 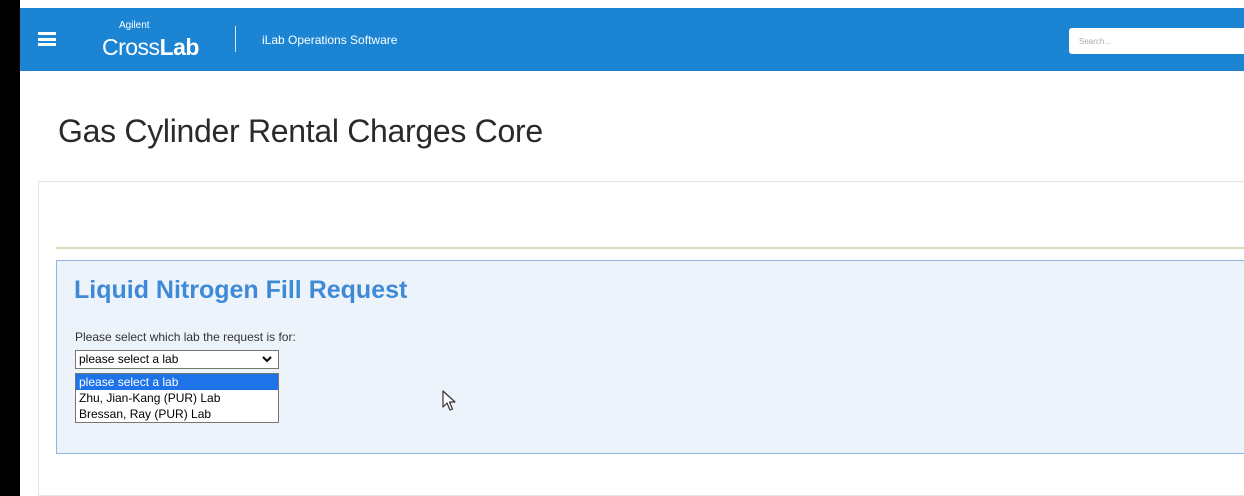 I want to click on hamburger-menu-icon, so click(x=47, y=39).